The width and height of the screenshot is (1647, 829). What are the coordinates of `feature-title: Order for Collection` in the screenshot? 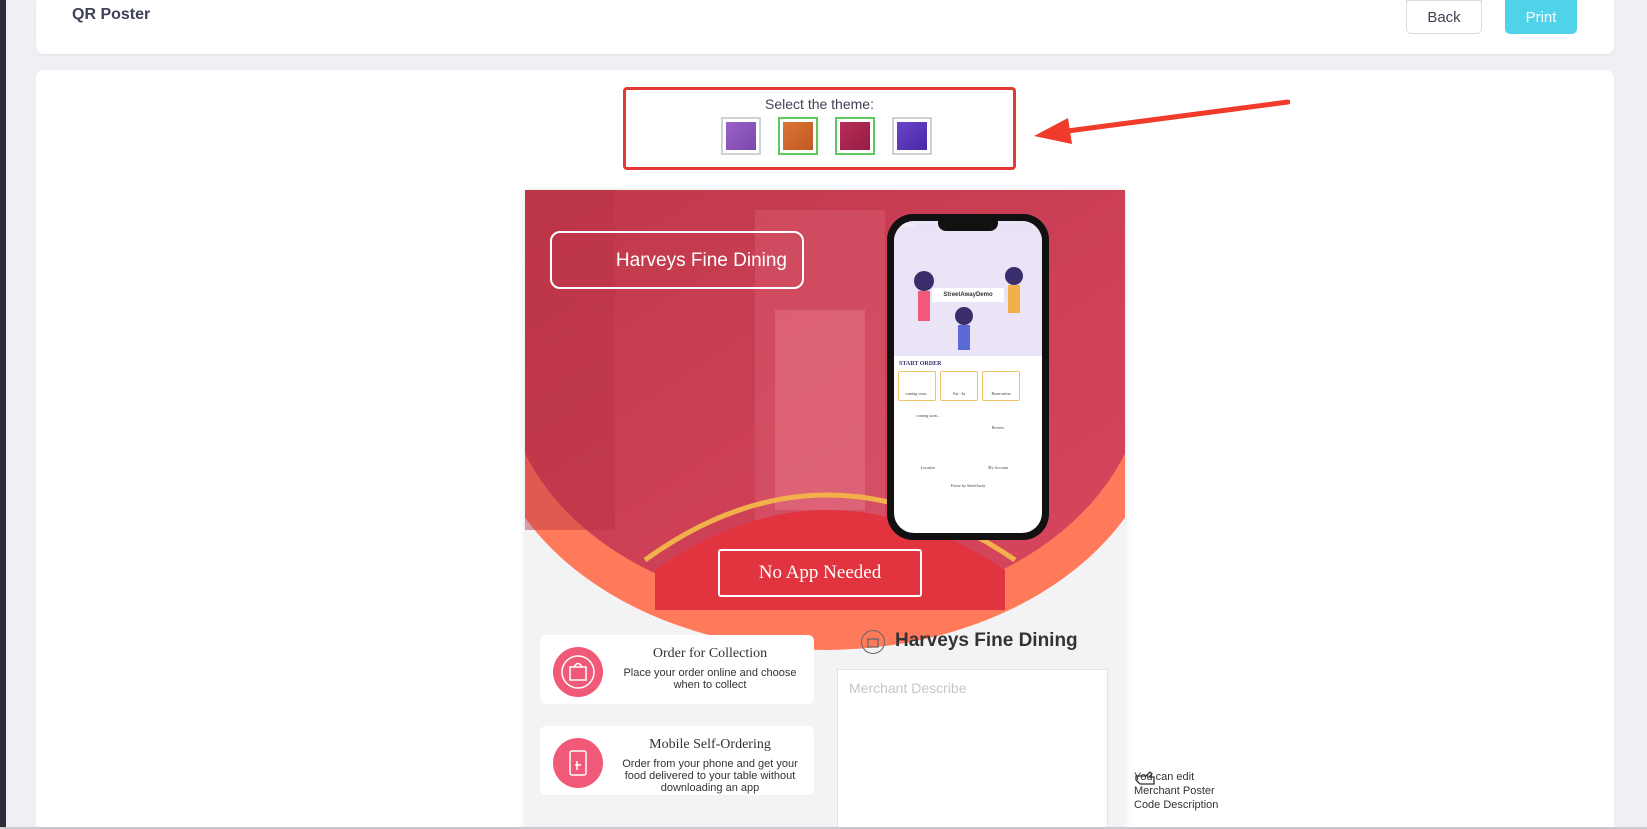 It's located at (710, 653).